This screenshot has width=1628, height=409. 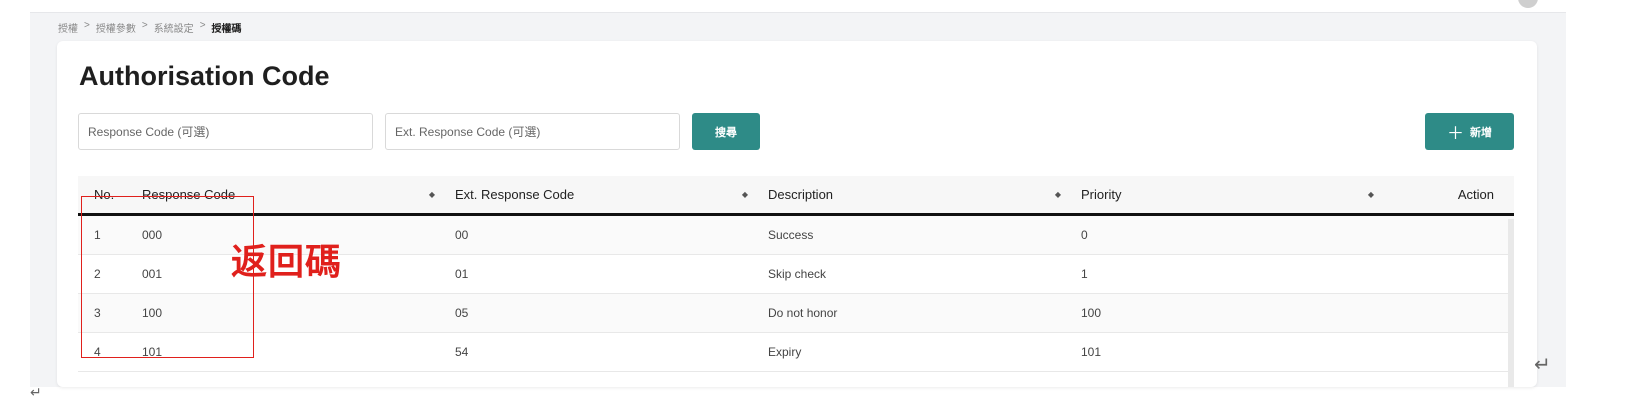 What do you see at coordinates (287, 261) in the screenshot?
I see `annotation-label: 返回碼` at bounding box center [287, 261].